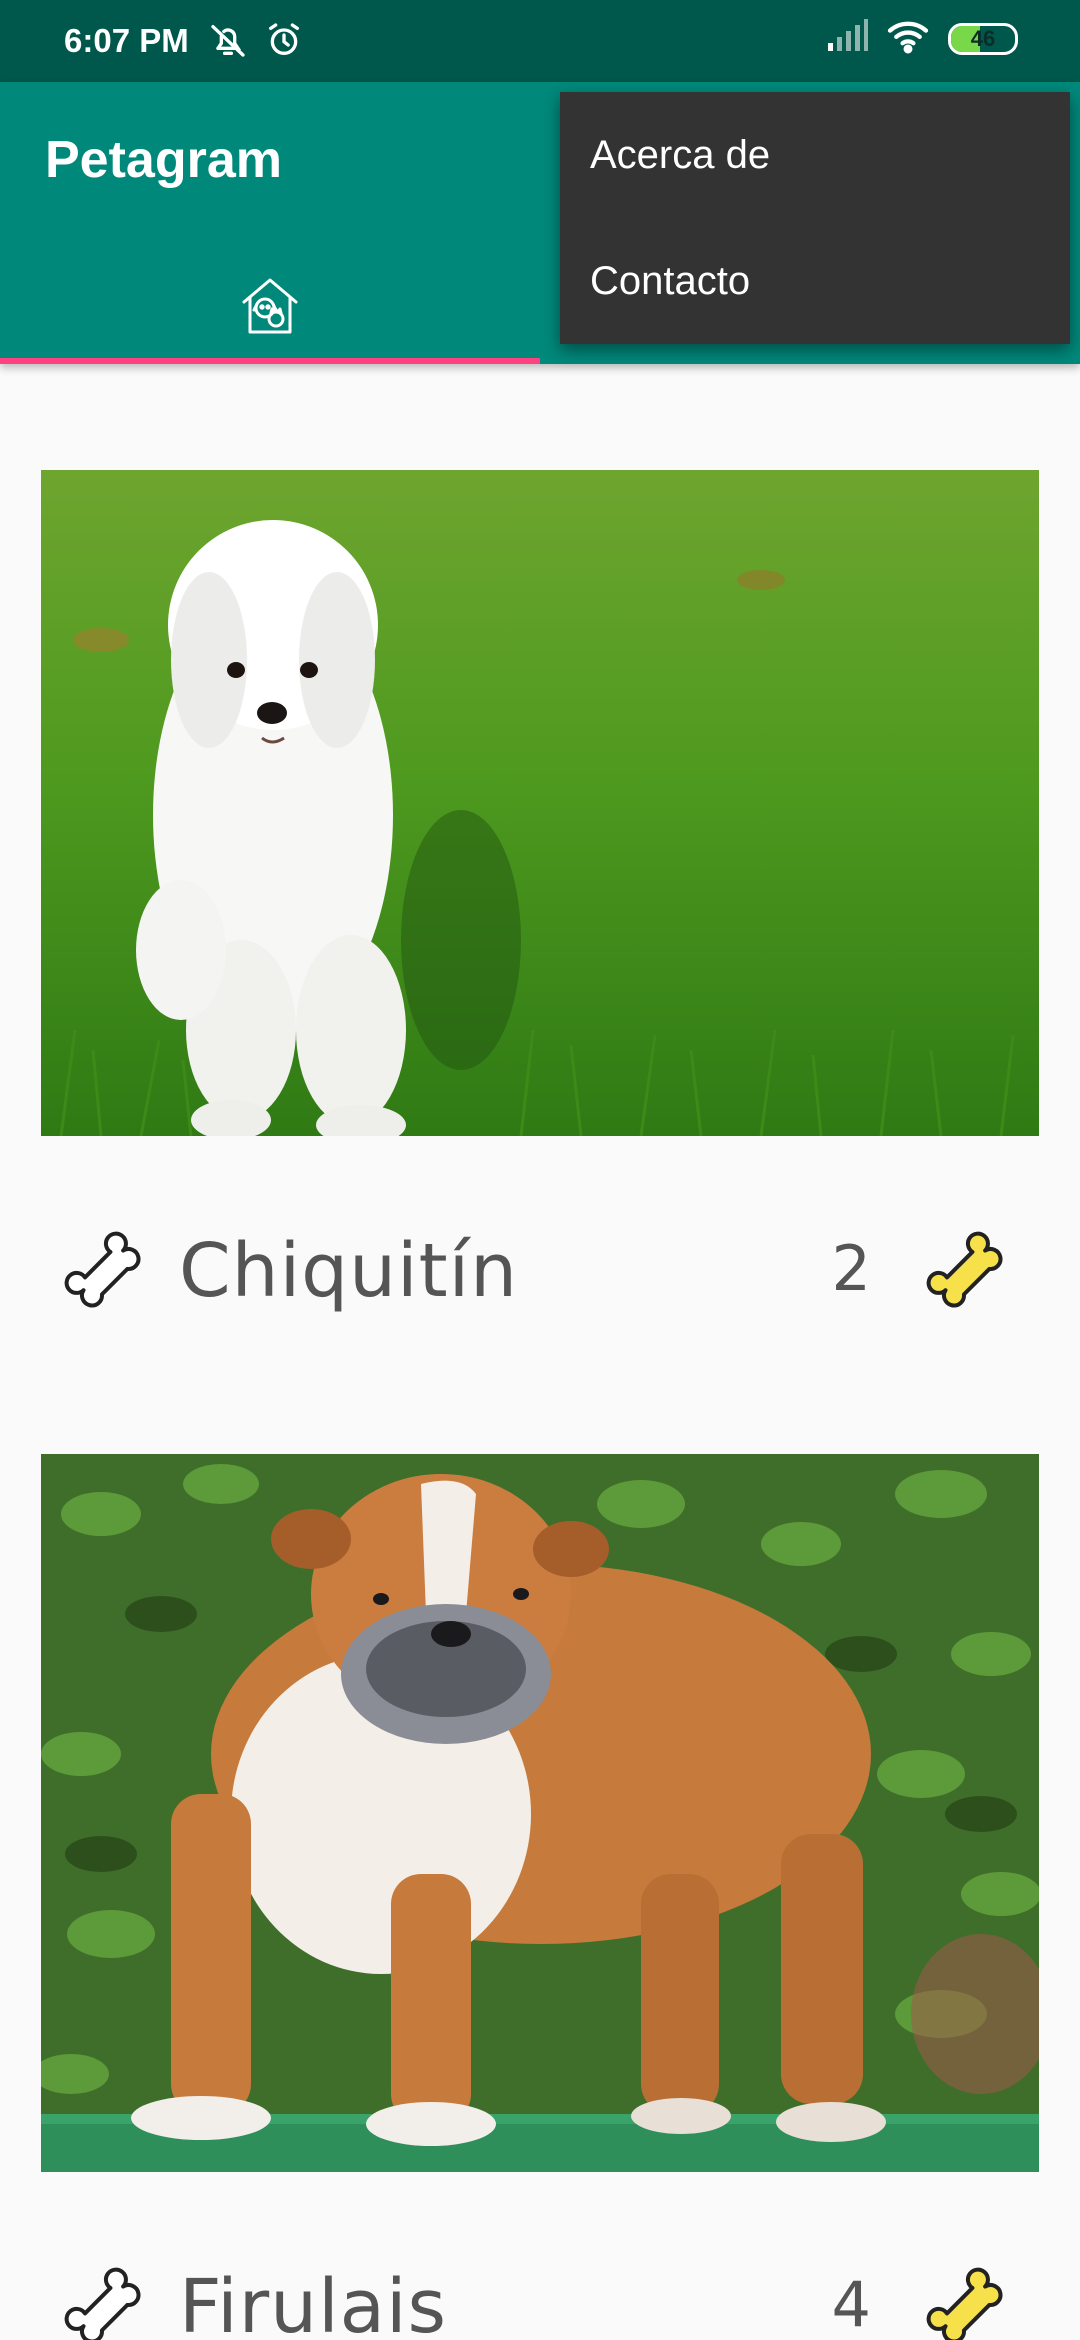 The width and height of the screenshot is (1080, 2340). I want to click on pet-likes-count: 4, so click(851, 2304).